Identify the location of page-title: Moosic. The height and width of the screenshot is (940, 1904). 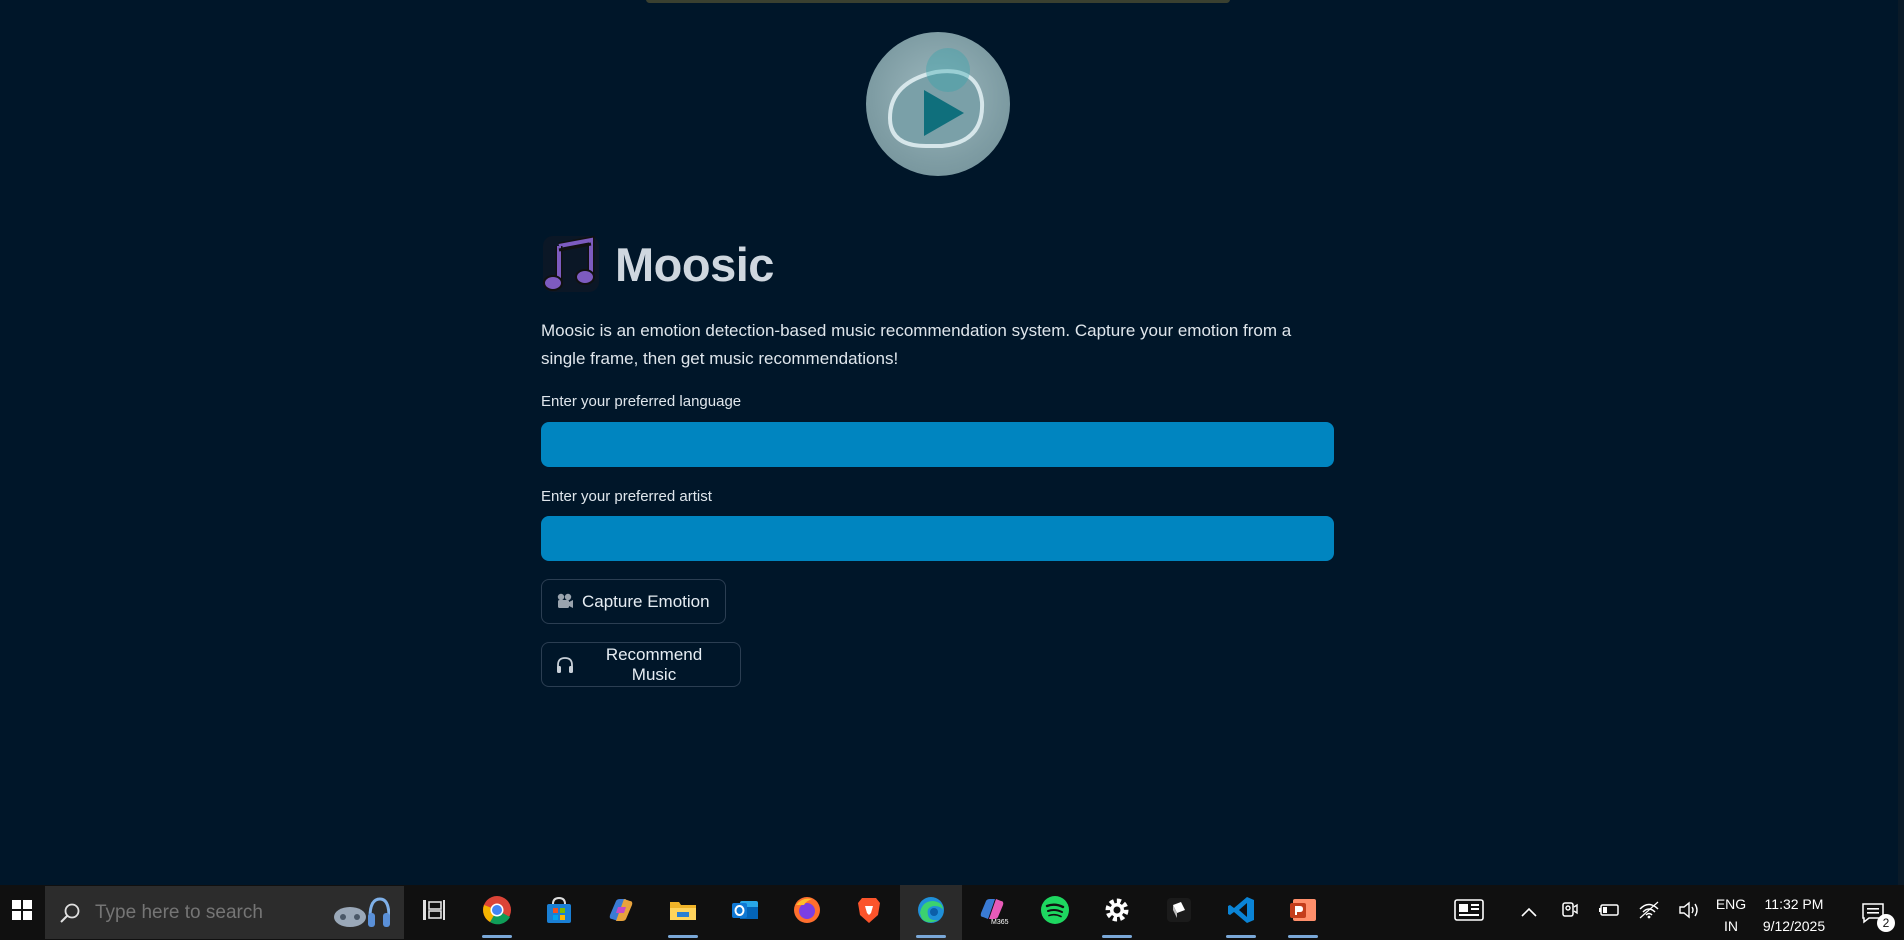
(694, 264).